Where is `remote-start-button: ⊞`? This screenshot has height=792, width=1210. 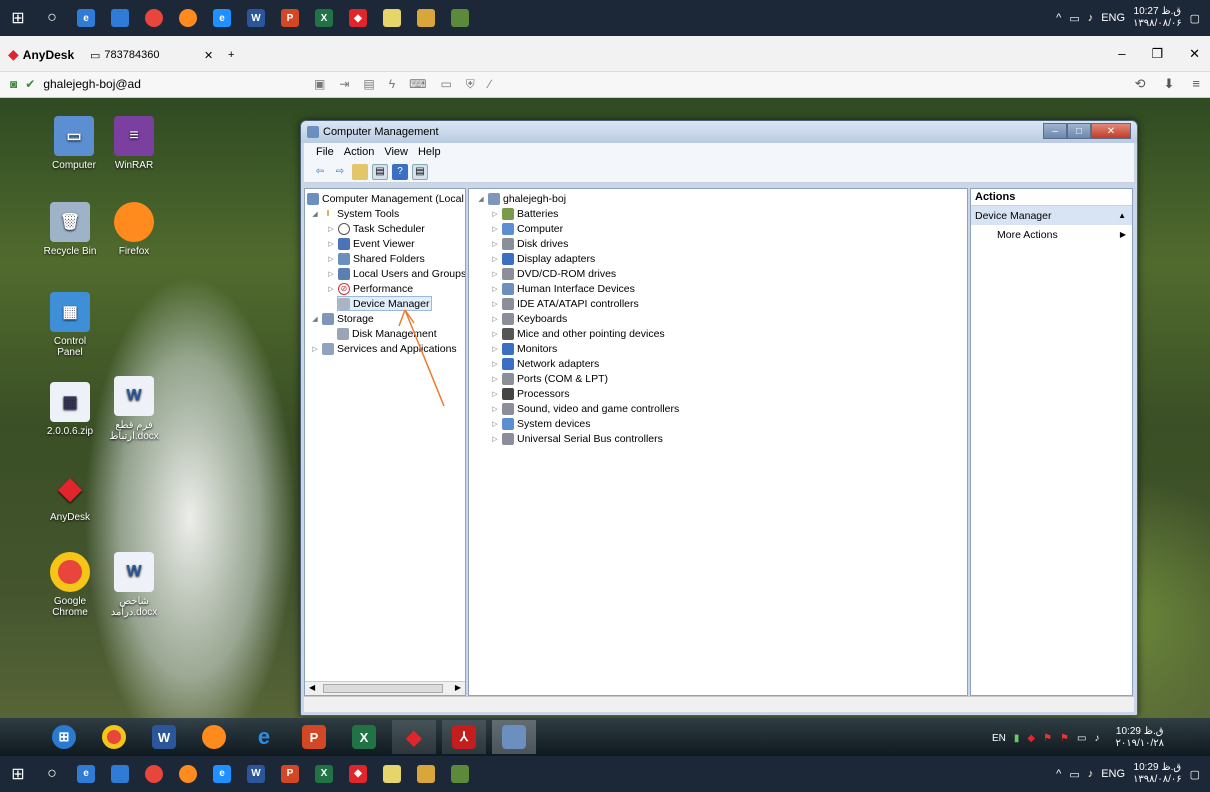 remote-start-button: ⊞ is located at coordinates (64, 737).